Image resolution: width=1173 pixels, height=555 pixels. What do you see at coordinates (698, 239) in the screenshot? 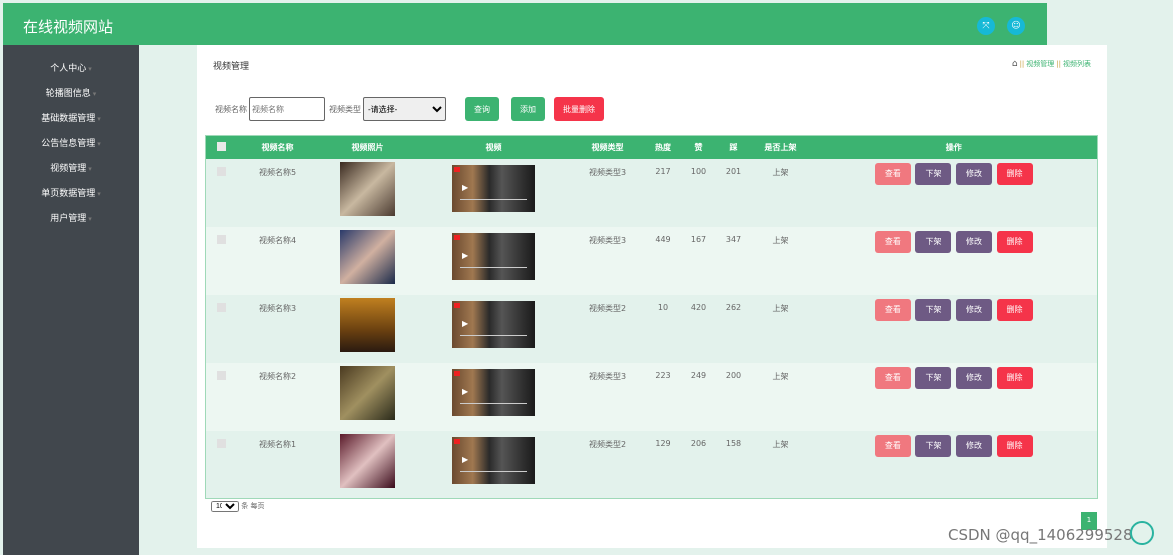
I see `cell-like: 167` at bounding box center [698, 239].